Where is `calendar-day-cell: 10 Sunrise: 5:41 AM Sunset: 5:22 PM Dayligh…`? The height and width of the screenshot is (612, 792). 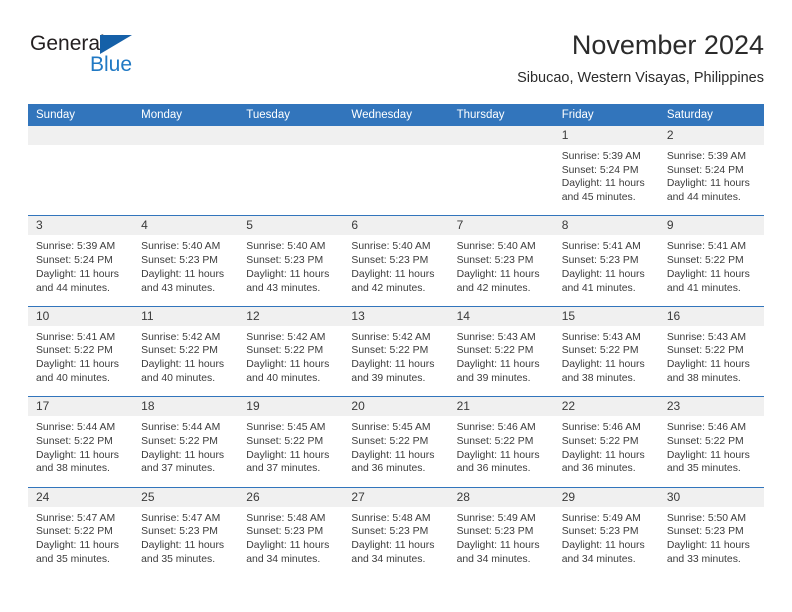 calendar-day-cell: 10 Sunrise: 5:41 AM Sunset: 5:22 PM Dayligh… is located at coordinates (81, 351).